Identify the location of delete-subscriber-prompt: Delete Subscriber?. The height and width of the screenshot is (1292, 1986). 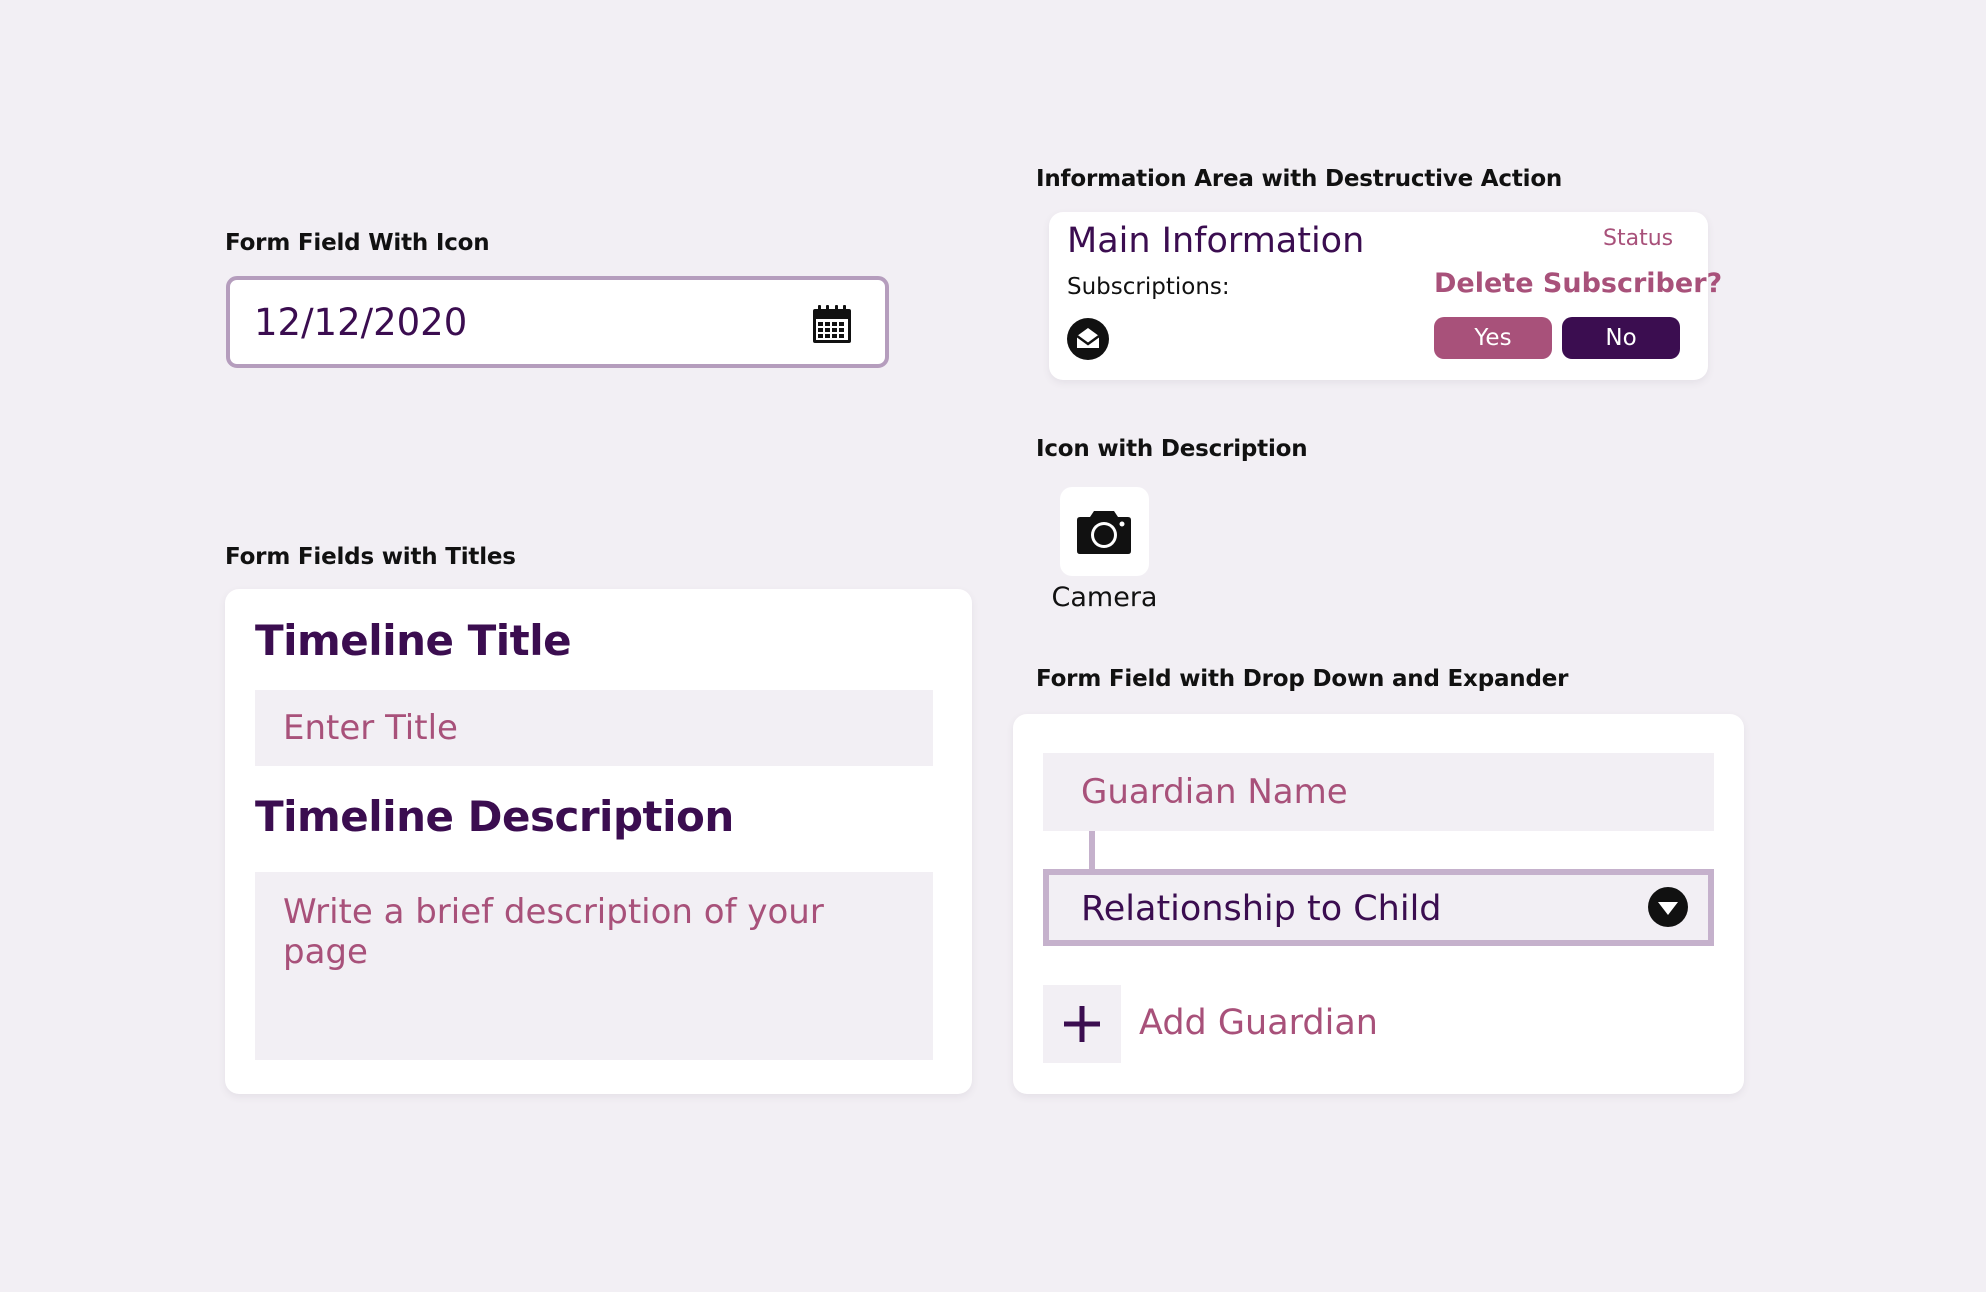
(1578, 283).